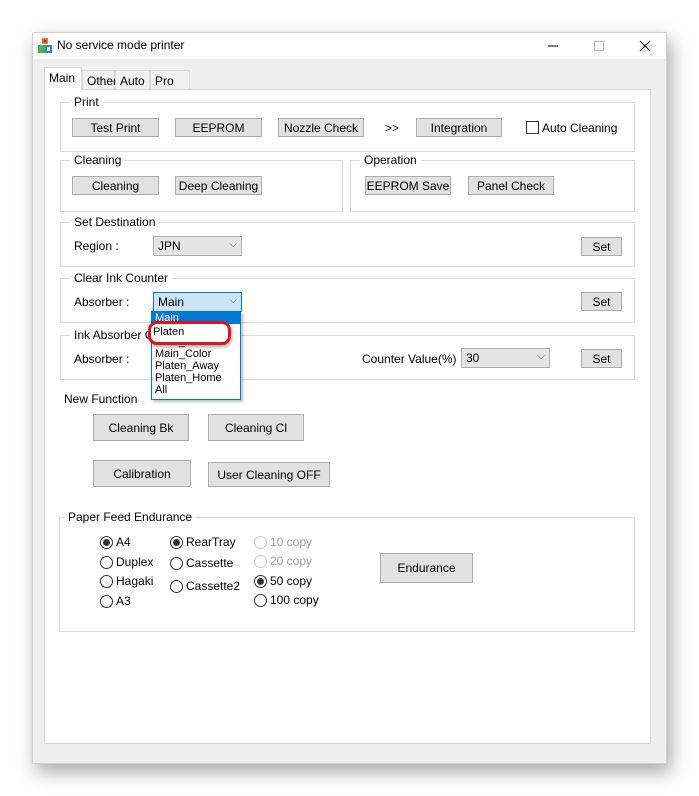 The image size is (699, 796). I want to click on counter-set-button: Set, so click(601, 358).